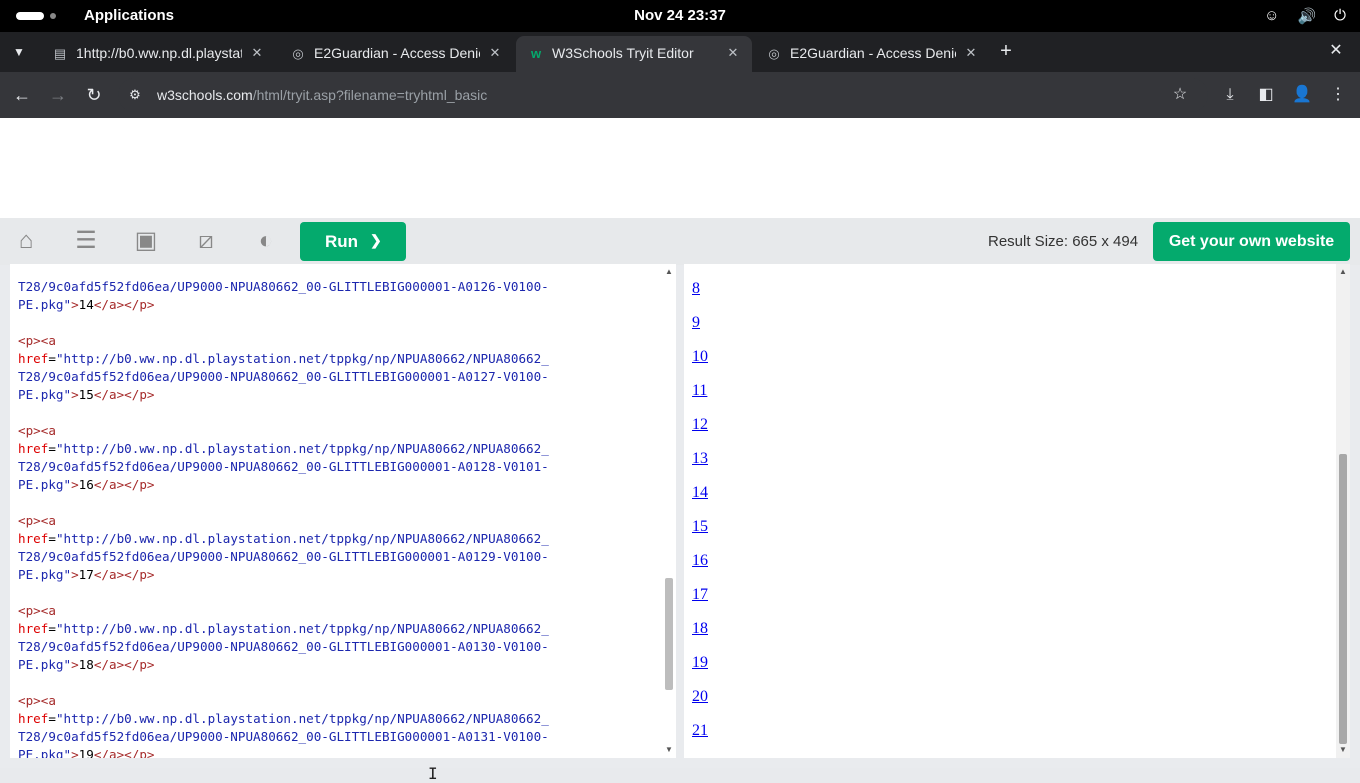 This screenshot has height=783, width=1360. Describe the element at coordinates (58, 95) in the screenshot. I see `forward-icon: →` at that location.